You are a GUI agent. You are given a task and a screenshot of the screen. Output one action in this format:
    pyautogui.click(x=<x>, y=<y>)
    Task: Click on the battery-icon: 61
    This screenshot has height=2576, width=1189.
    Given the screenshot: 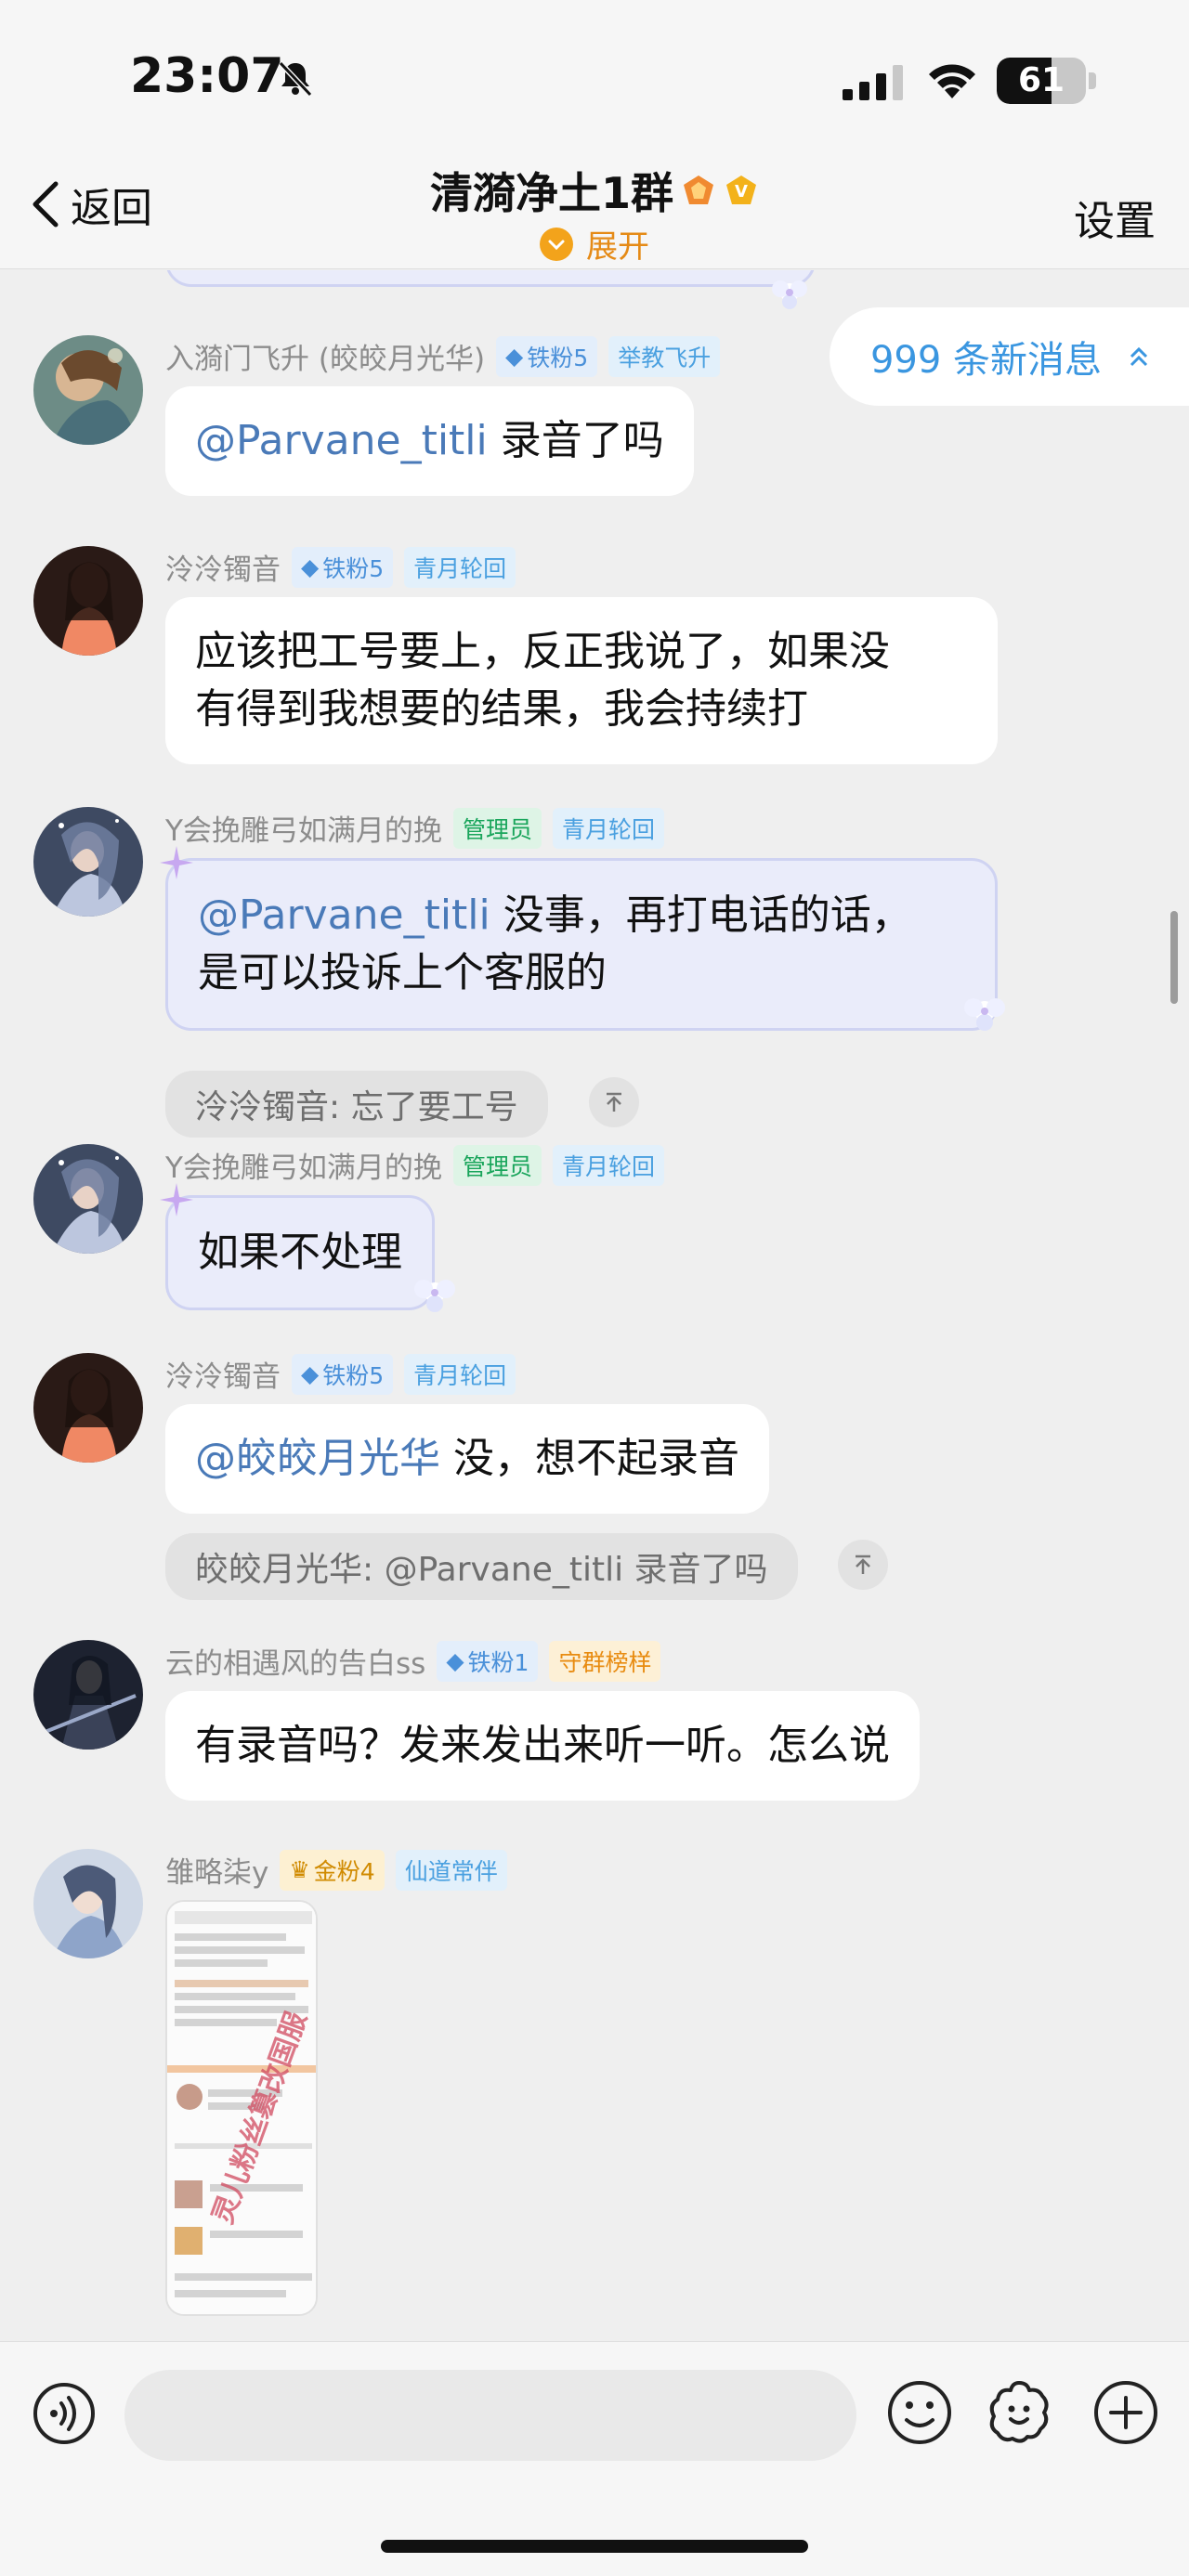 What is the action you would take?
    pyautogui.click(x=1041, y=81)
    